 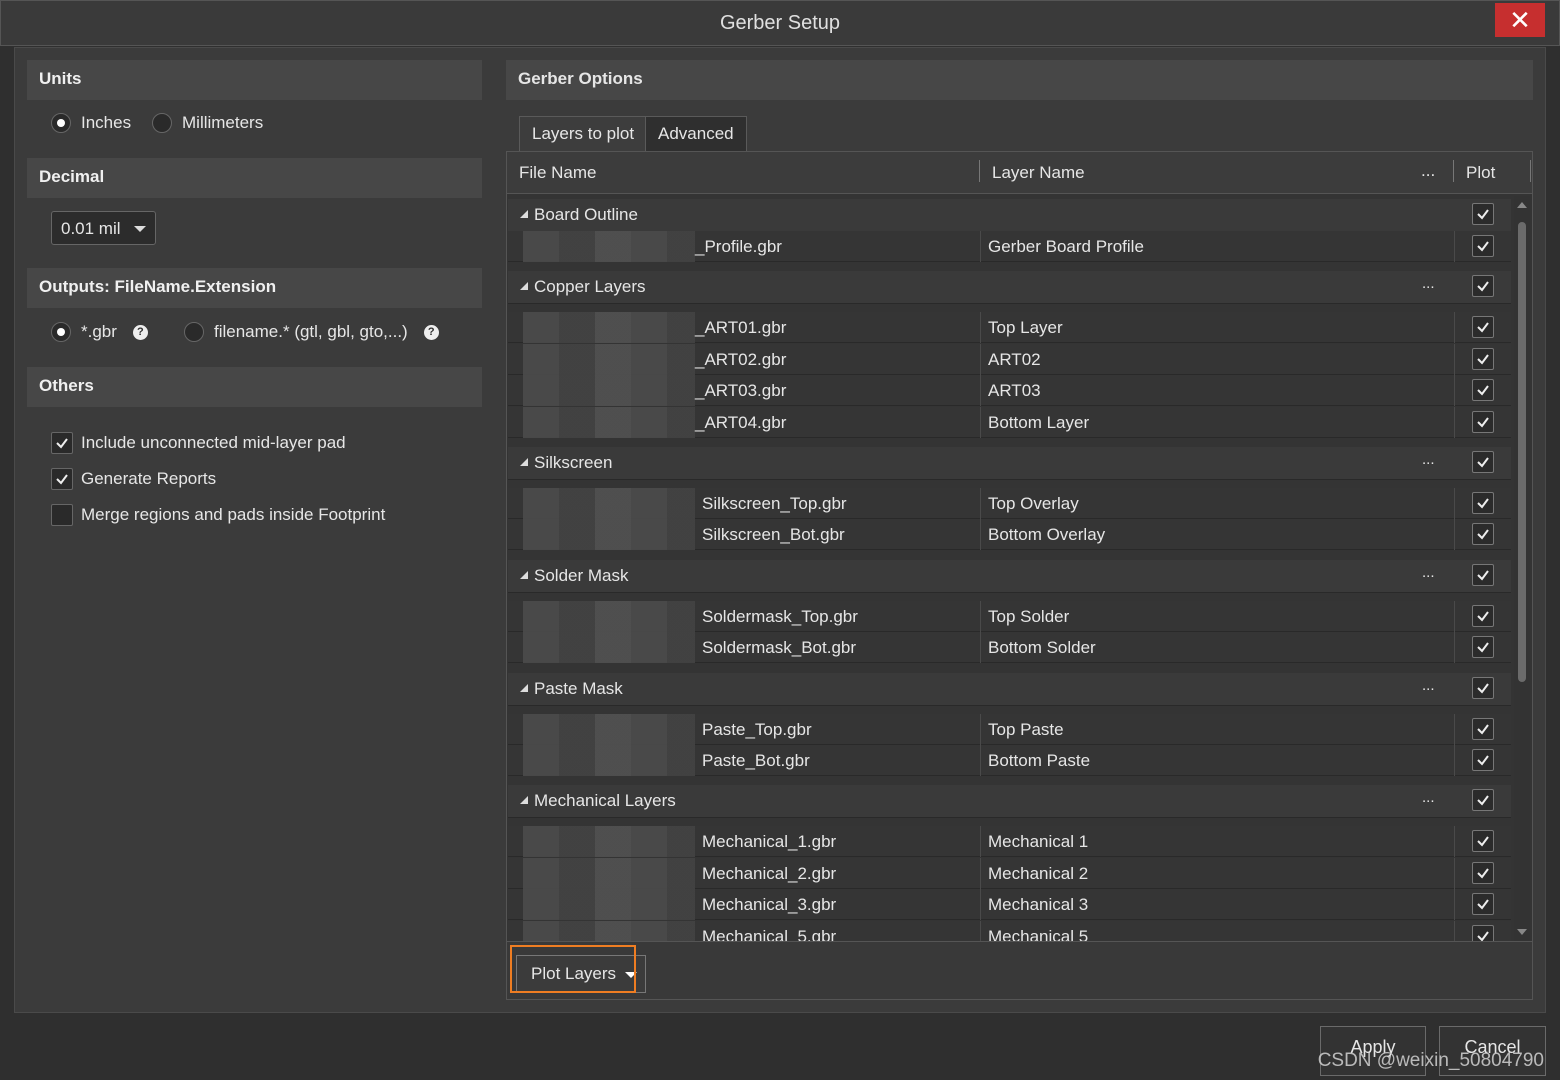 What do you see at coordinates (557, 173) in the screenshot?
I see `file-name-column-header: File Name` at bounding box center [557, 173].